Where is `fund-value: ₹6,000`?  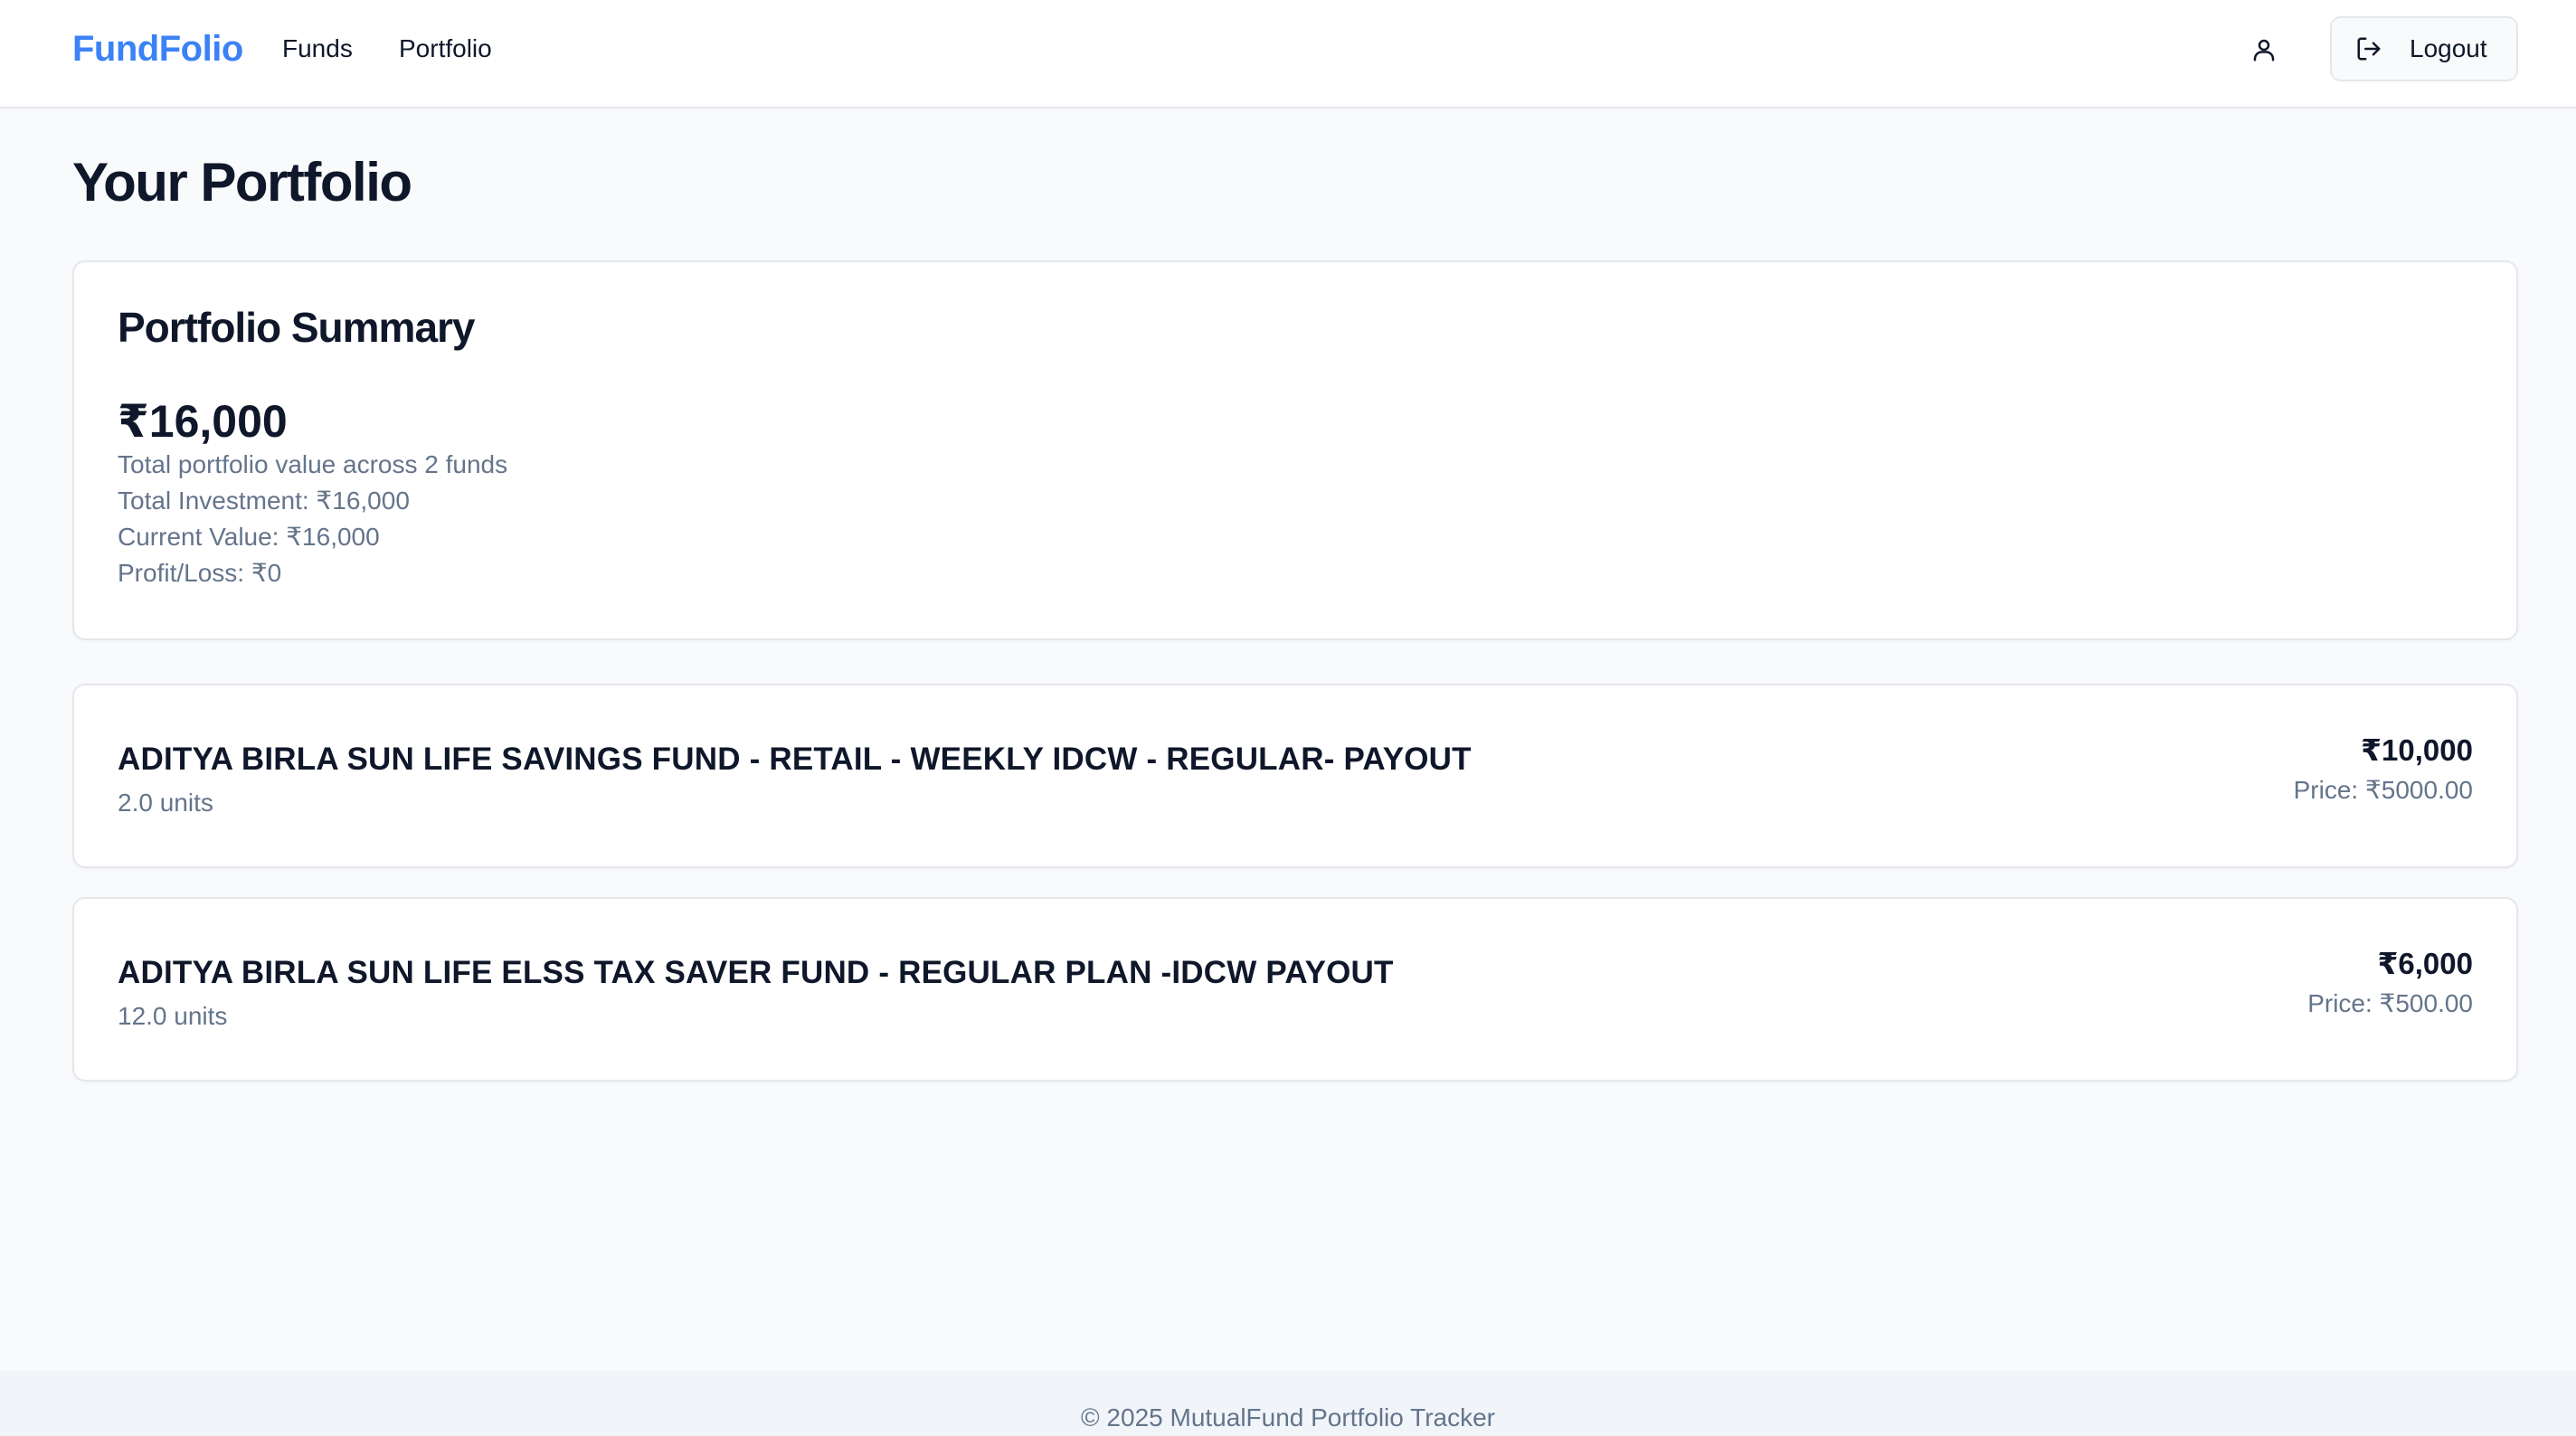
fund-value: ₹6,000 is located at coordinates (2425, 963).